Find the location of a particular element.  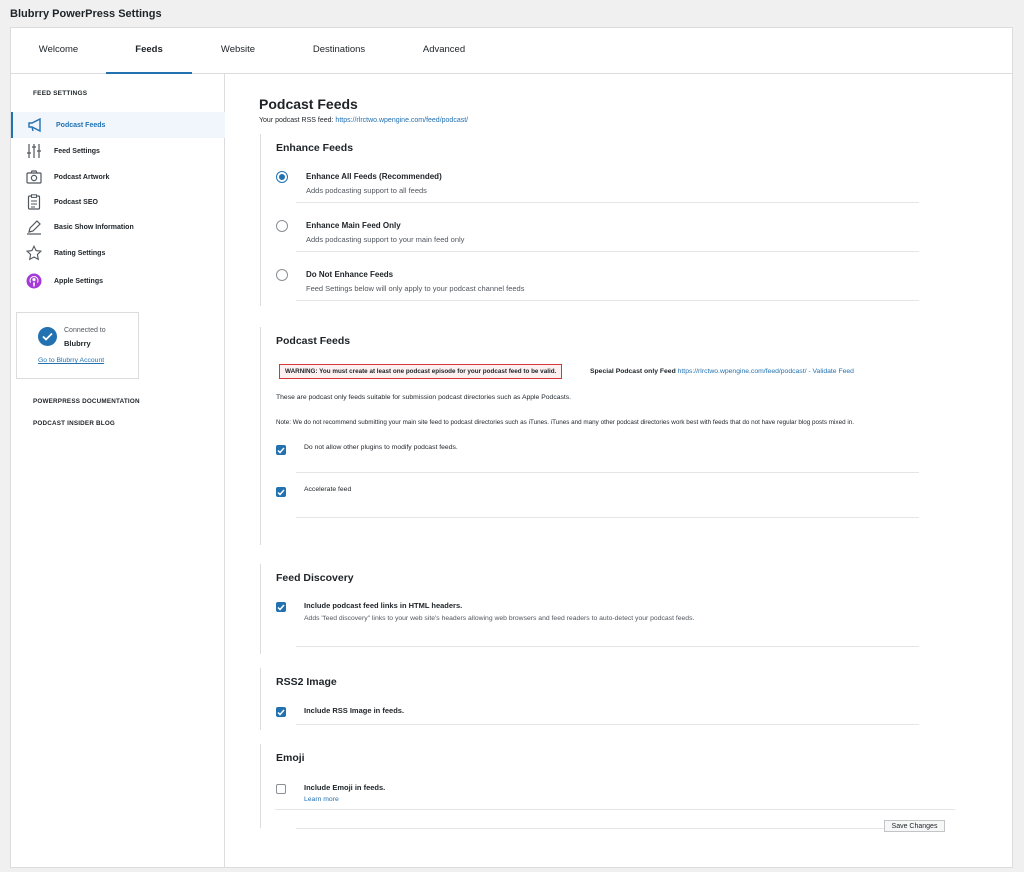

sliders-icon is located at coordinates (34, 151).